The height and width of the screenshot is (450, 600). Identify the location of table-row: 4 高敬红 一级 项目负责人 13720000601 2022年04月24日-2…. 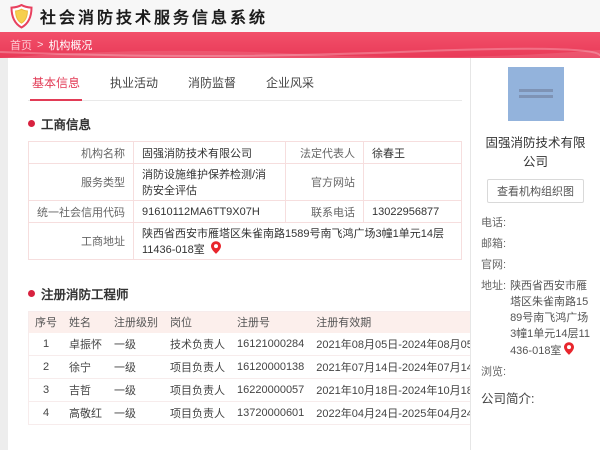
(259, 413).